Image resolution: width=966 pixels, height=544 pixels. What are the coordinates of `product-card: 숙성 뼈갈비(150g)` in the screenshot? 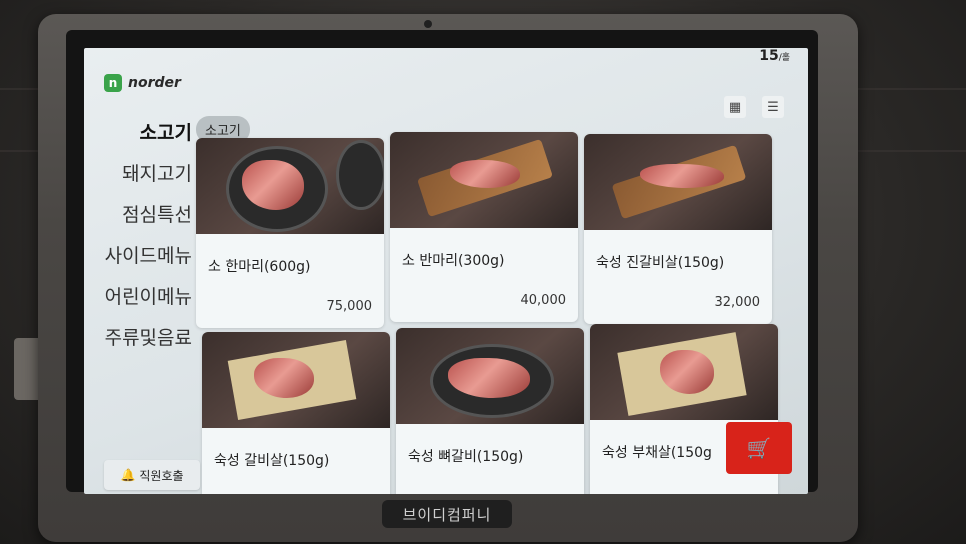 It's located at (490, 411).